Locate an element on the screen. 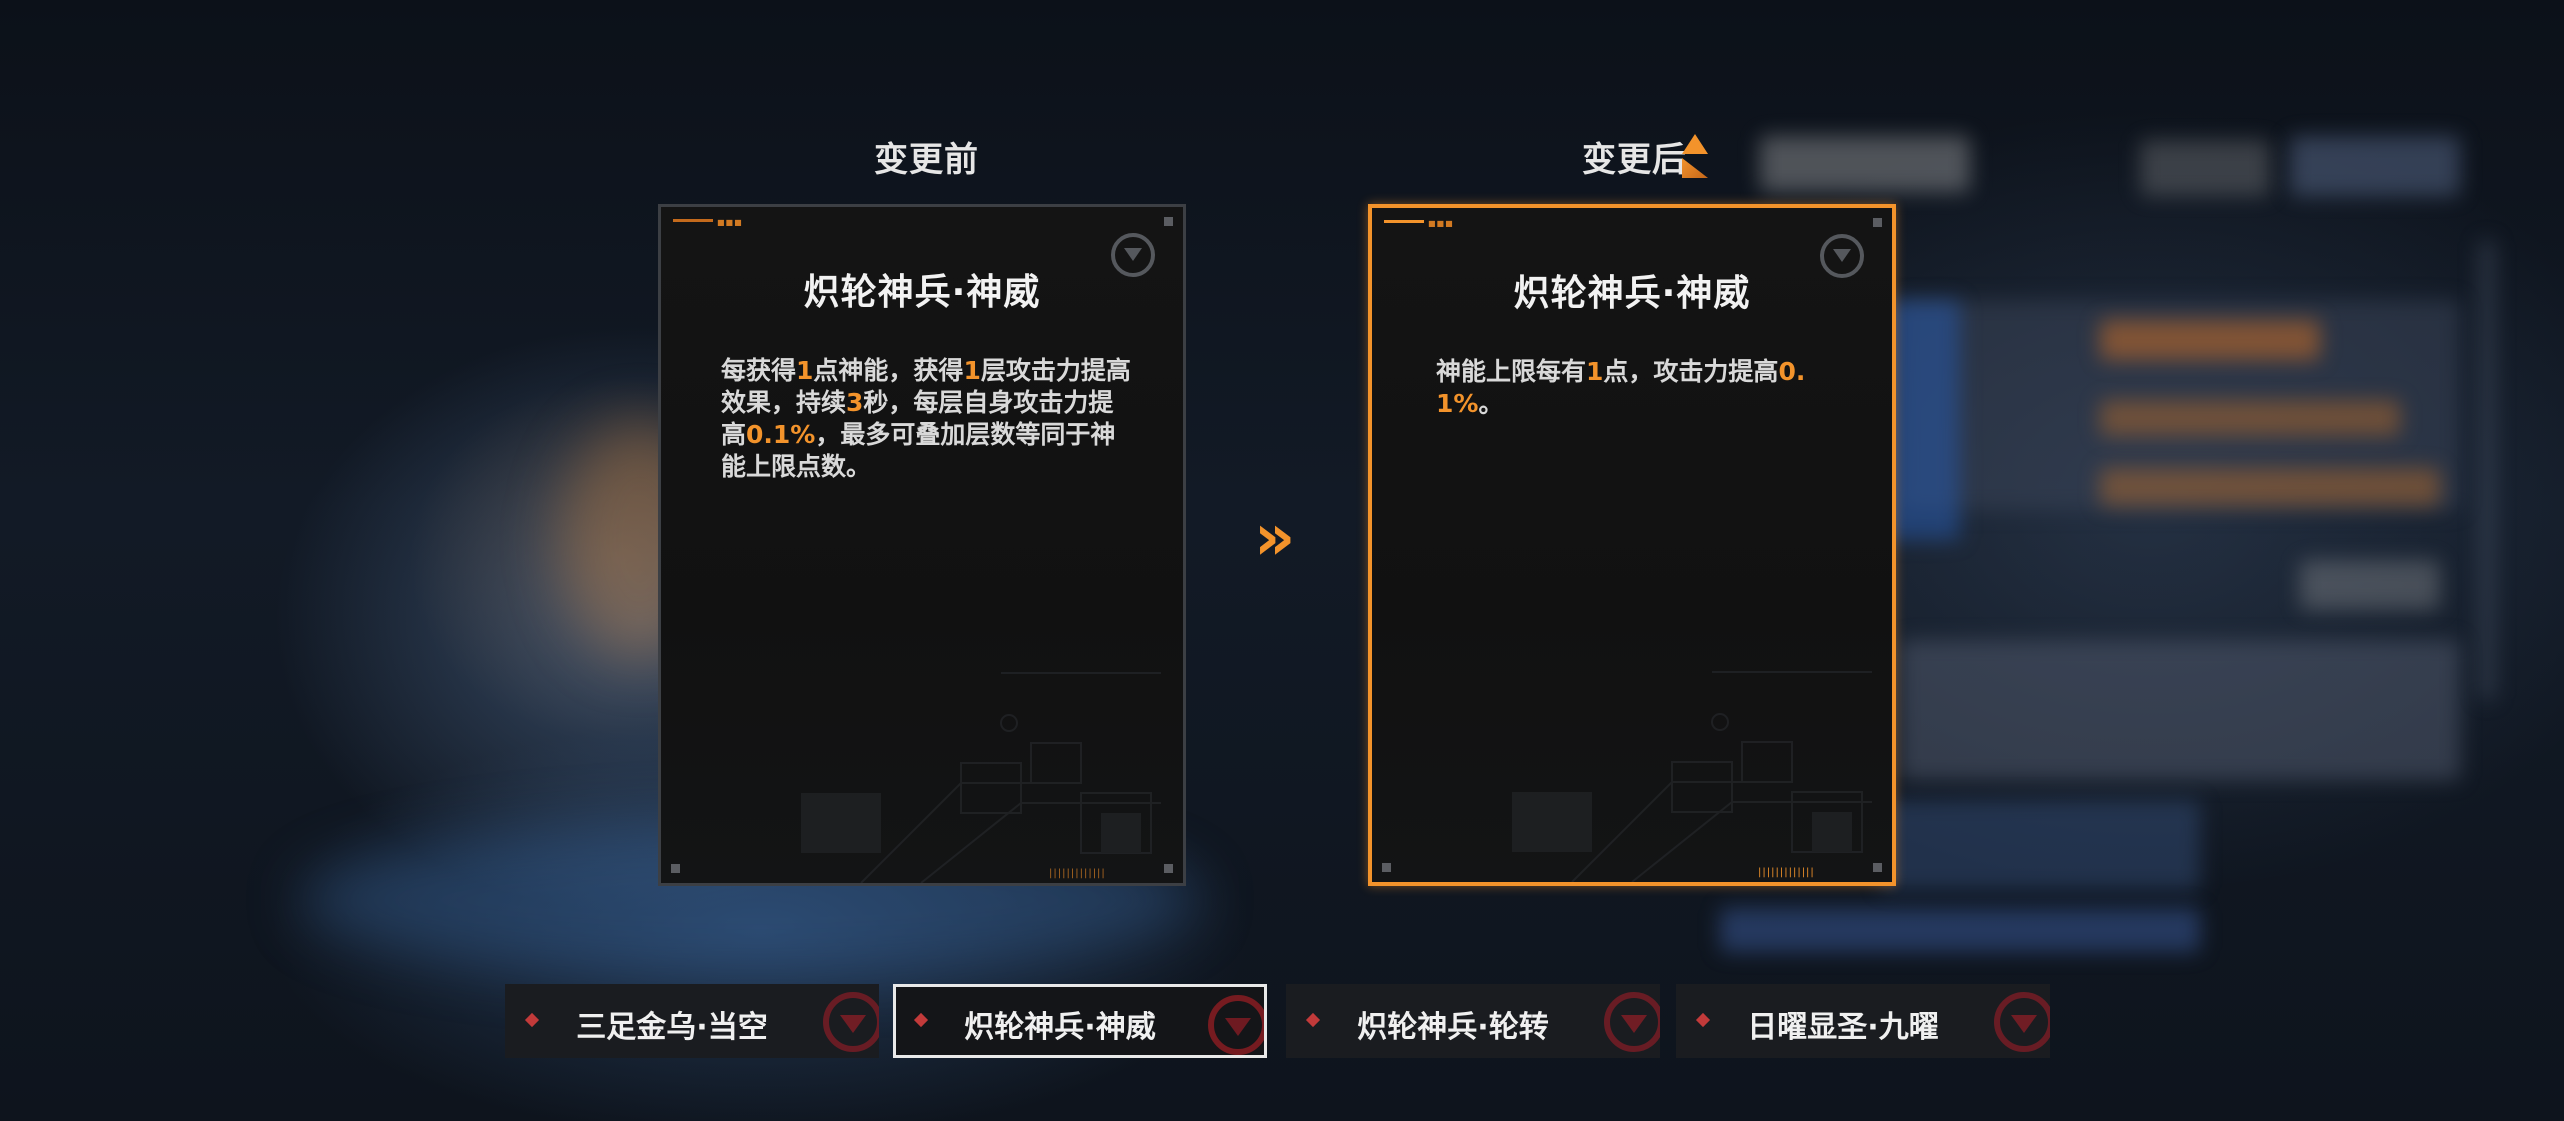 This screenshot has height=1121, width=2564. up-arrow-icon is located at coordinates (1695, 144).